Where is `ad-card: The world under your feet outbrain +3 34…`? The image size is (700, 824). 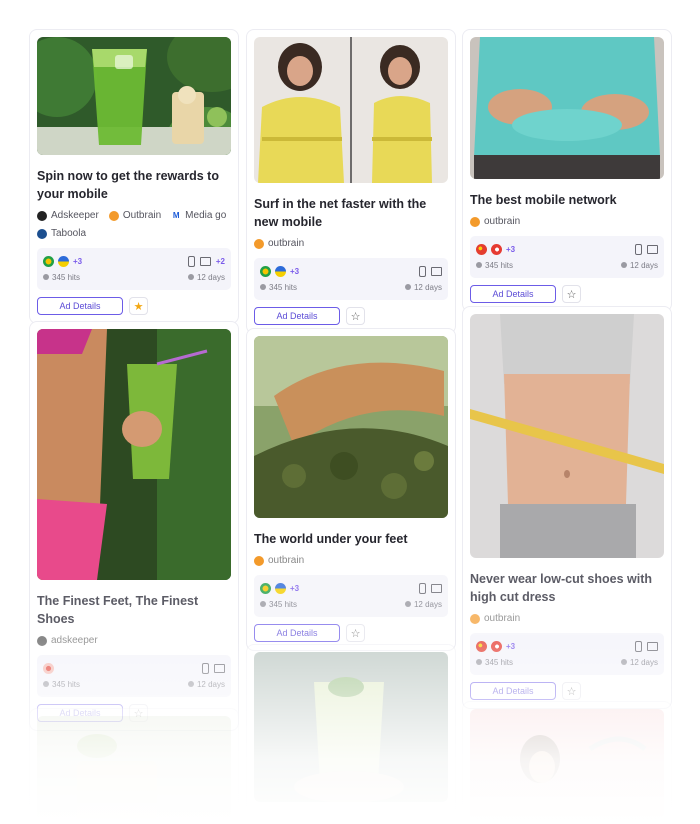 ad-card: The world under your feet outbrain +3 34… is located at coordinates (351, 489).